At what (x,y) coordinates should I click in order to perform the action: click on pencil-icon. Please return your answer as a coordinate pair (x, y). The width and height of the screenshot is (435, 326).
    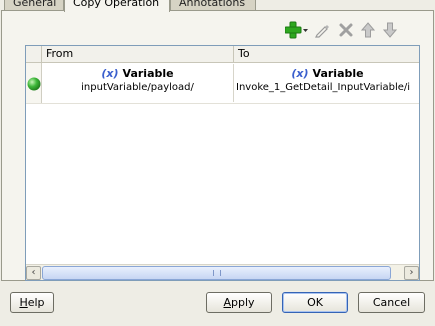
    Looking at the image, I should click on (322, 31).